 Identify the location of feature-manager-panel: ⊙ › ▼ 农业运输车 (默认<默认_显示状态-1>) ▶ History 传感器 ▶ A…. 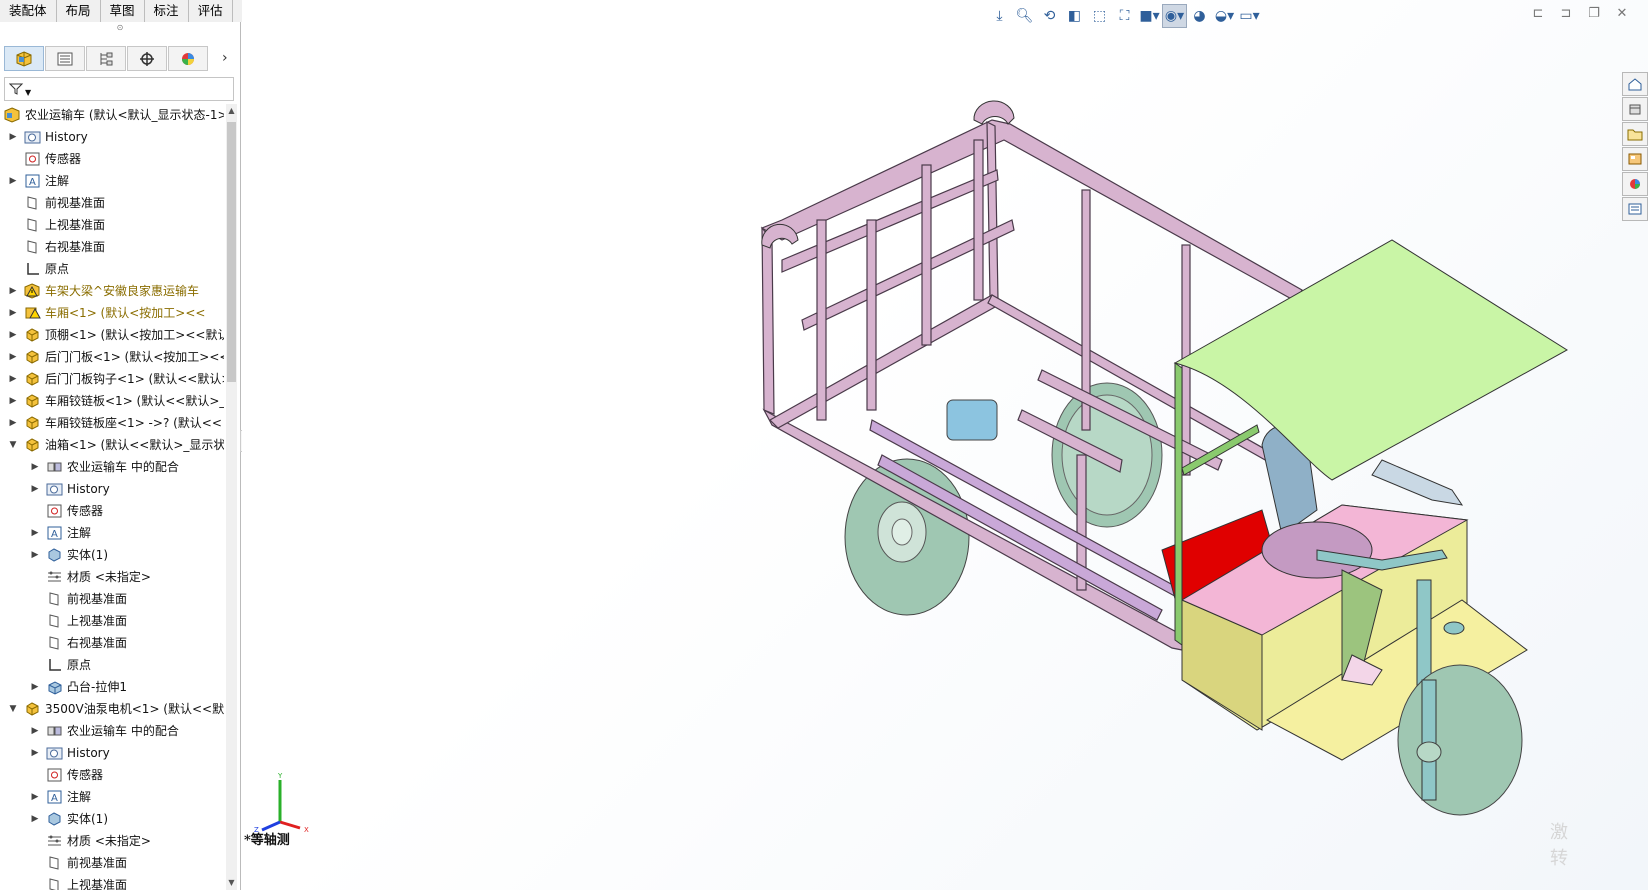
(120, 456).